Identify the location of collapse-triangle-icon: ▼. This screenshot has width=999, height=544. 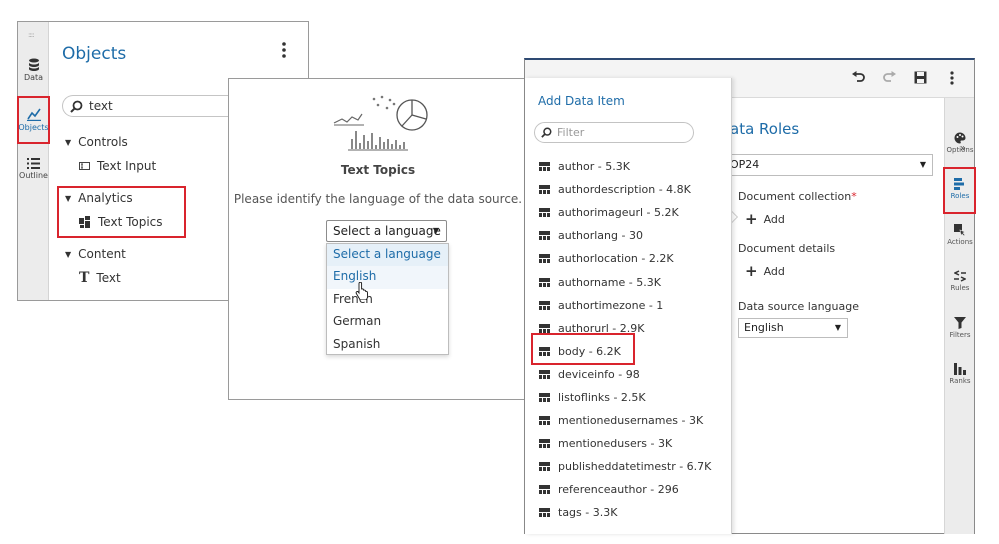
(68, 254).